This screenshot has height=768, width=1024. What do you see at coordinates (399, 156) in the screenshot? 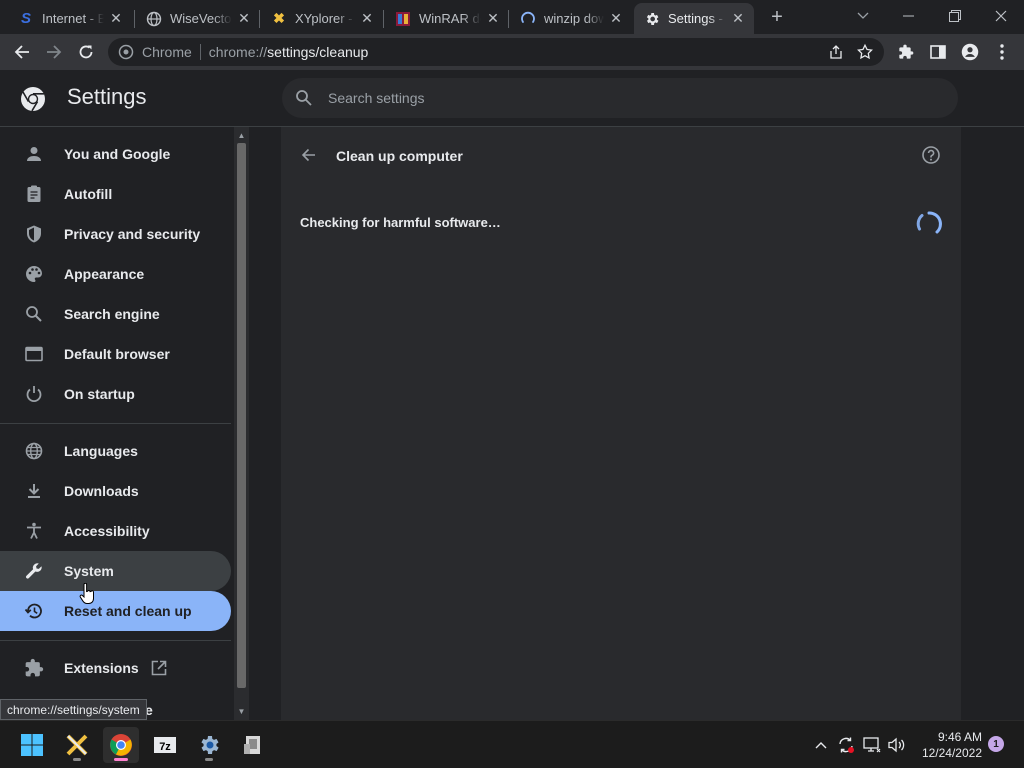
I see `card-title: Clean up computer` at bounding box center [399, 156].